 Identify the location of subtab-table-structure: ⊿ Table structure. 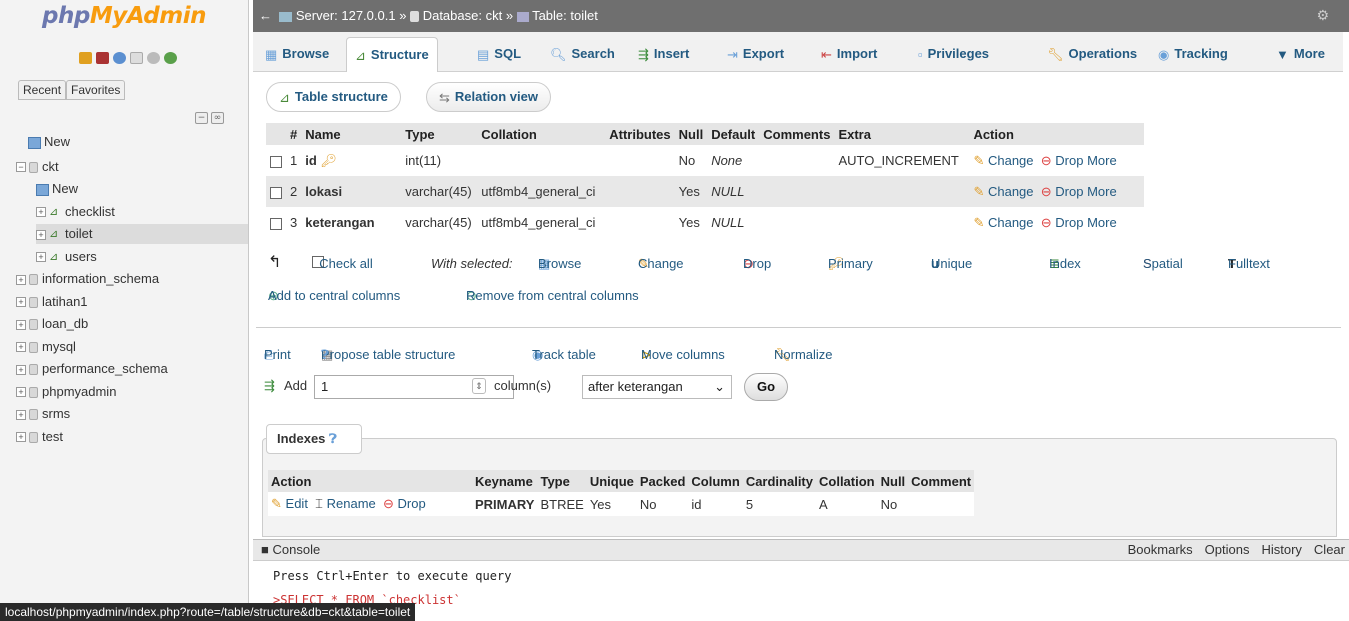
(333, 97).